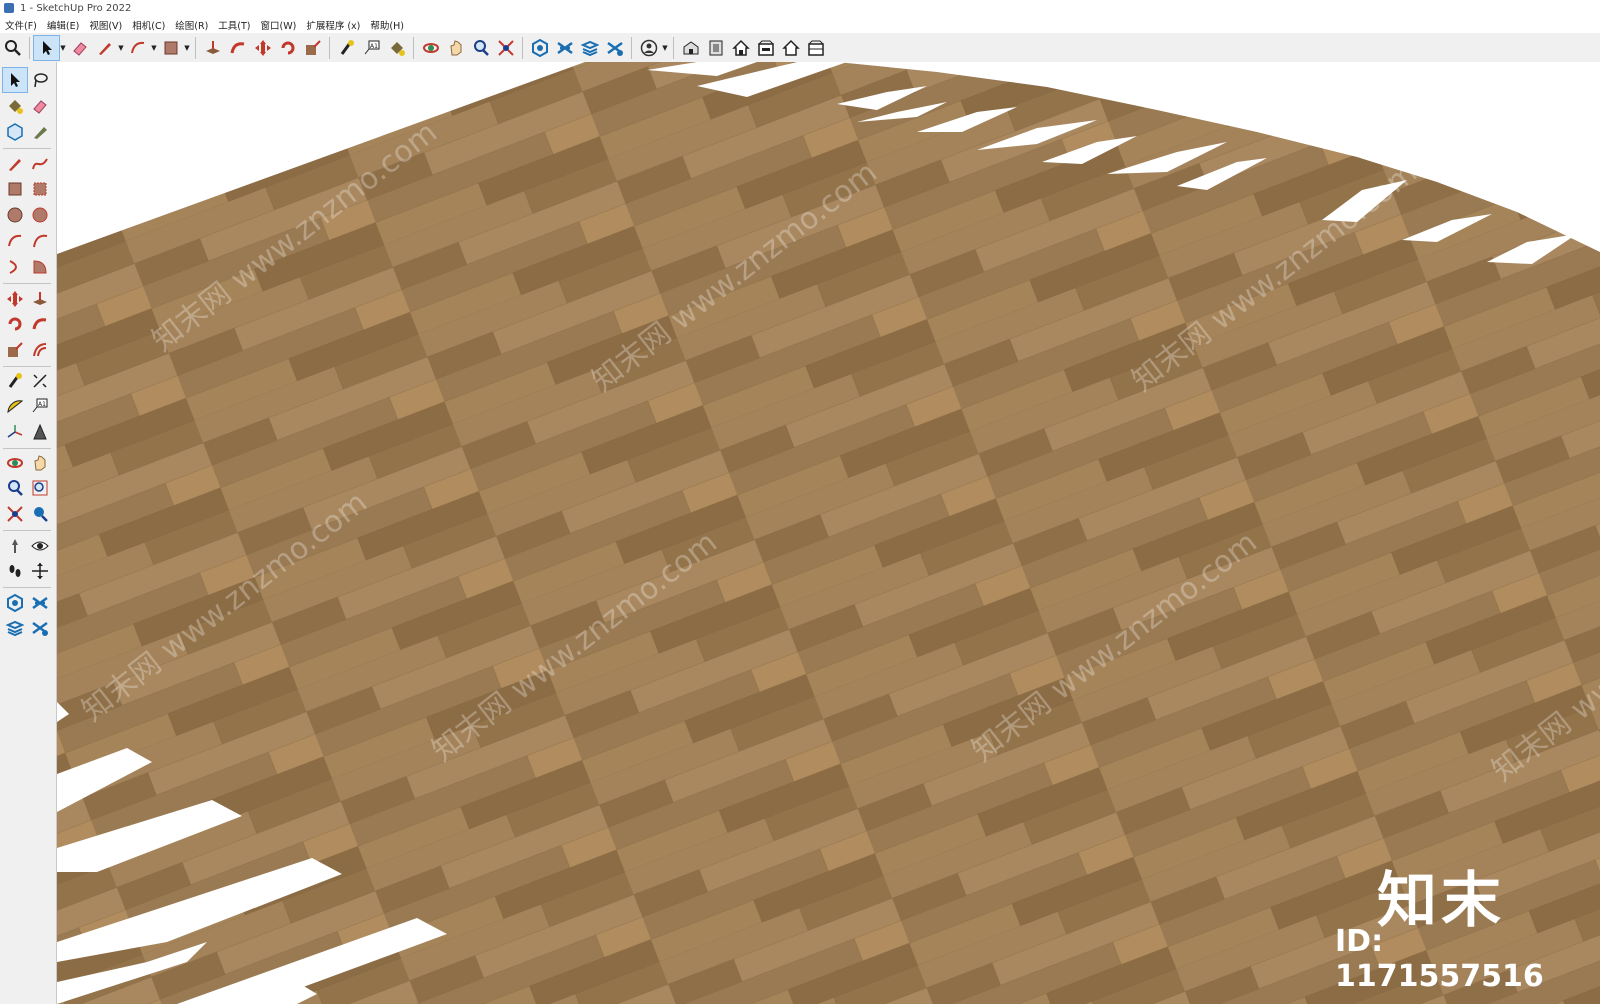  Describe the element at coordinates (40, 324) in the screenshot. I see `follow-me-tool` at that location.